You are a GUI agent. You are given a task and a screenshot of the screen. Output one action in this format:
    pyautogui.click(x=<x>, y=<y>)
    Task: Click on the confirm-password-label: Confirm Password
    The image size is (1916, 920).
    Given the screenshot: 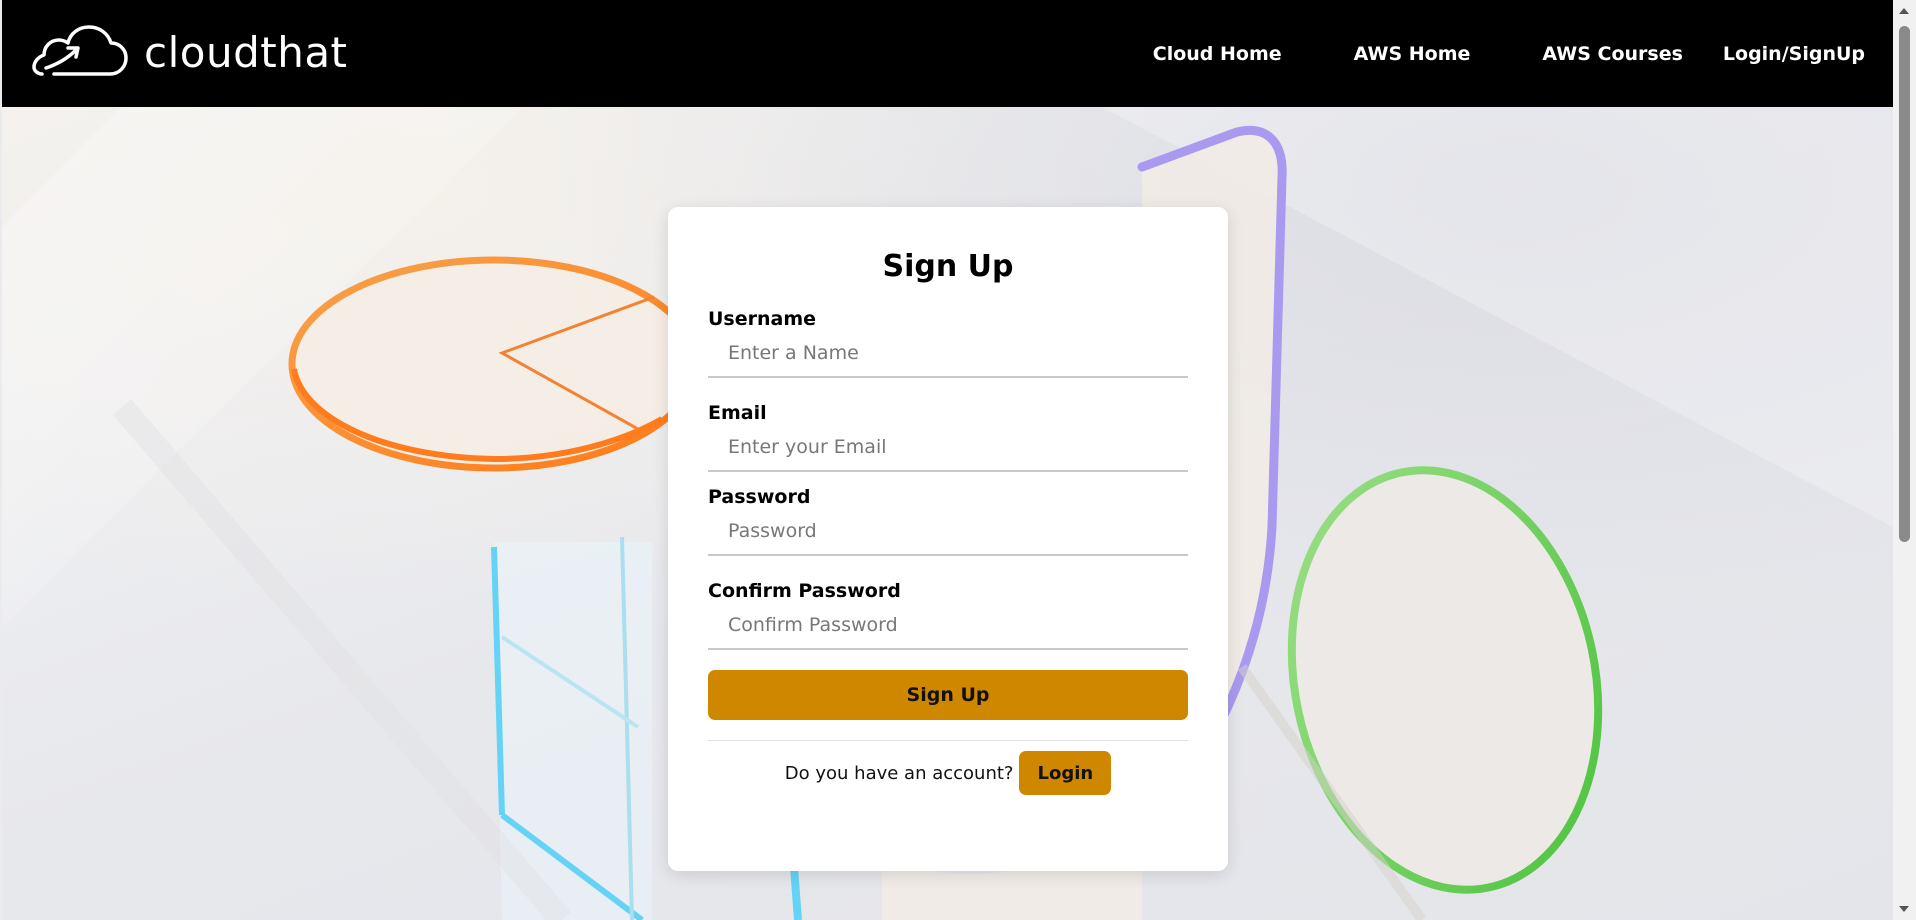 What is the action you would take?
    pyautogui.click(x=804, y=591)
    